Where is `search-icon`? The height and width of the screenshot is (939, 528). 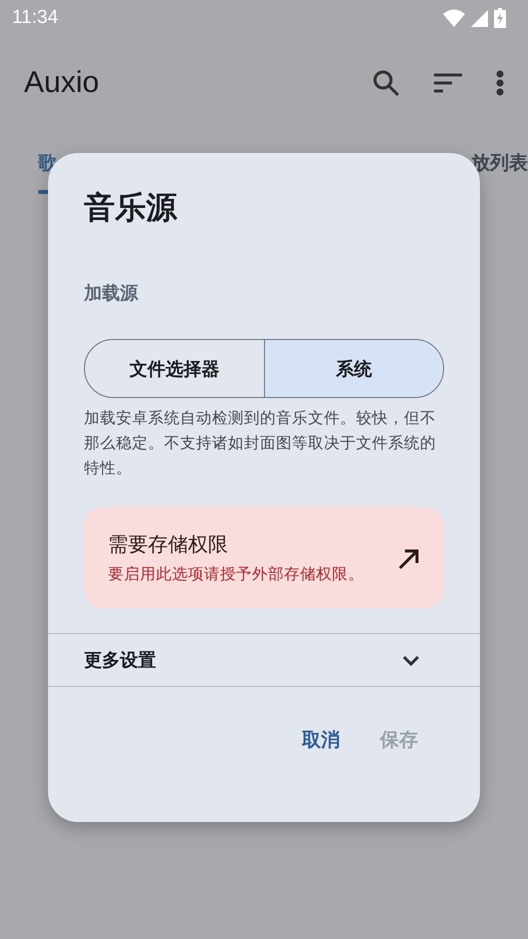
search-icon is located at coordinates (386, 83).